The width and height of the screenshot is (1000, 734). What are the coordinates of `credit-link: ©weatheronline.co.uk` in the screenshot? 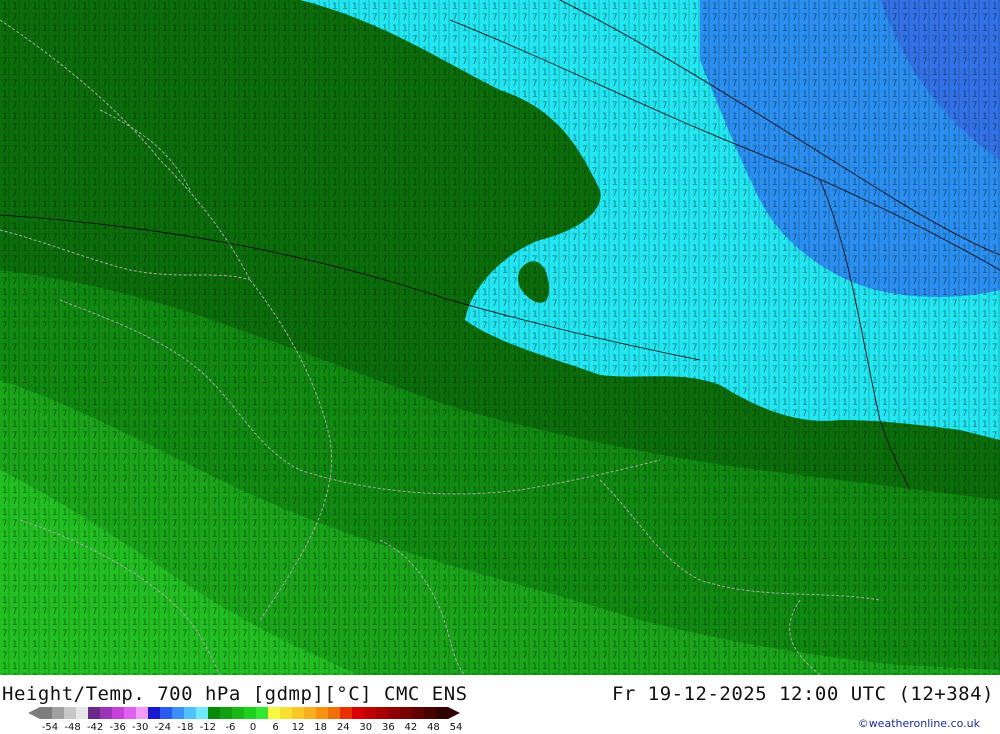 It's located at (919, 723).